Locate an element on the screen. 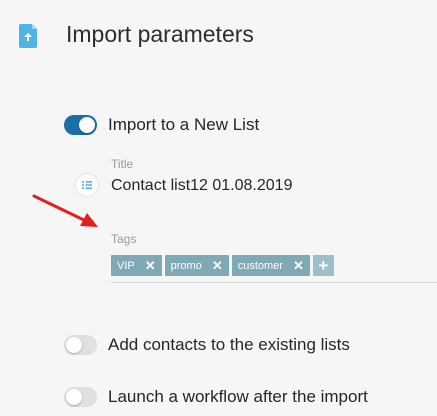 The height and width of the screenshot is (416, 437). tag-chip: promo ✕ is located at coordinates (196, 265).